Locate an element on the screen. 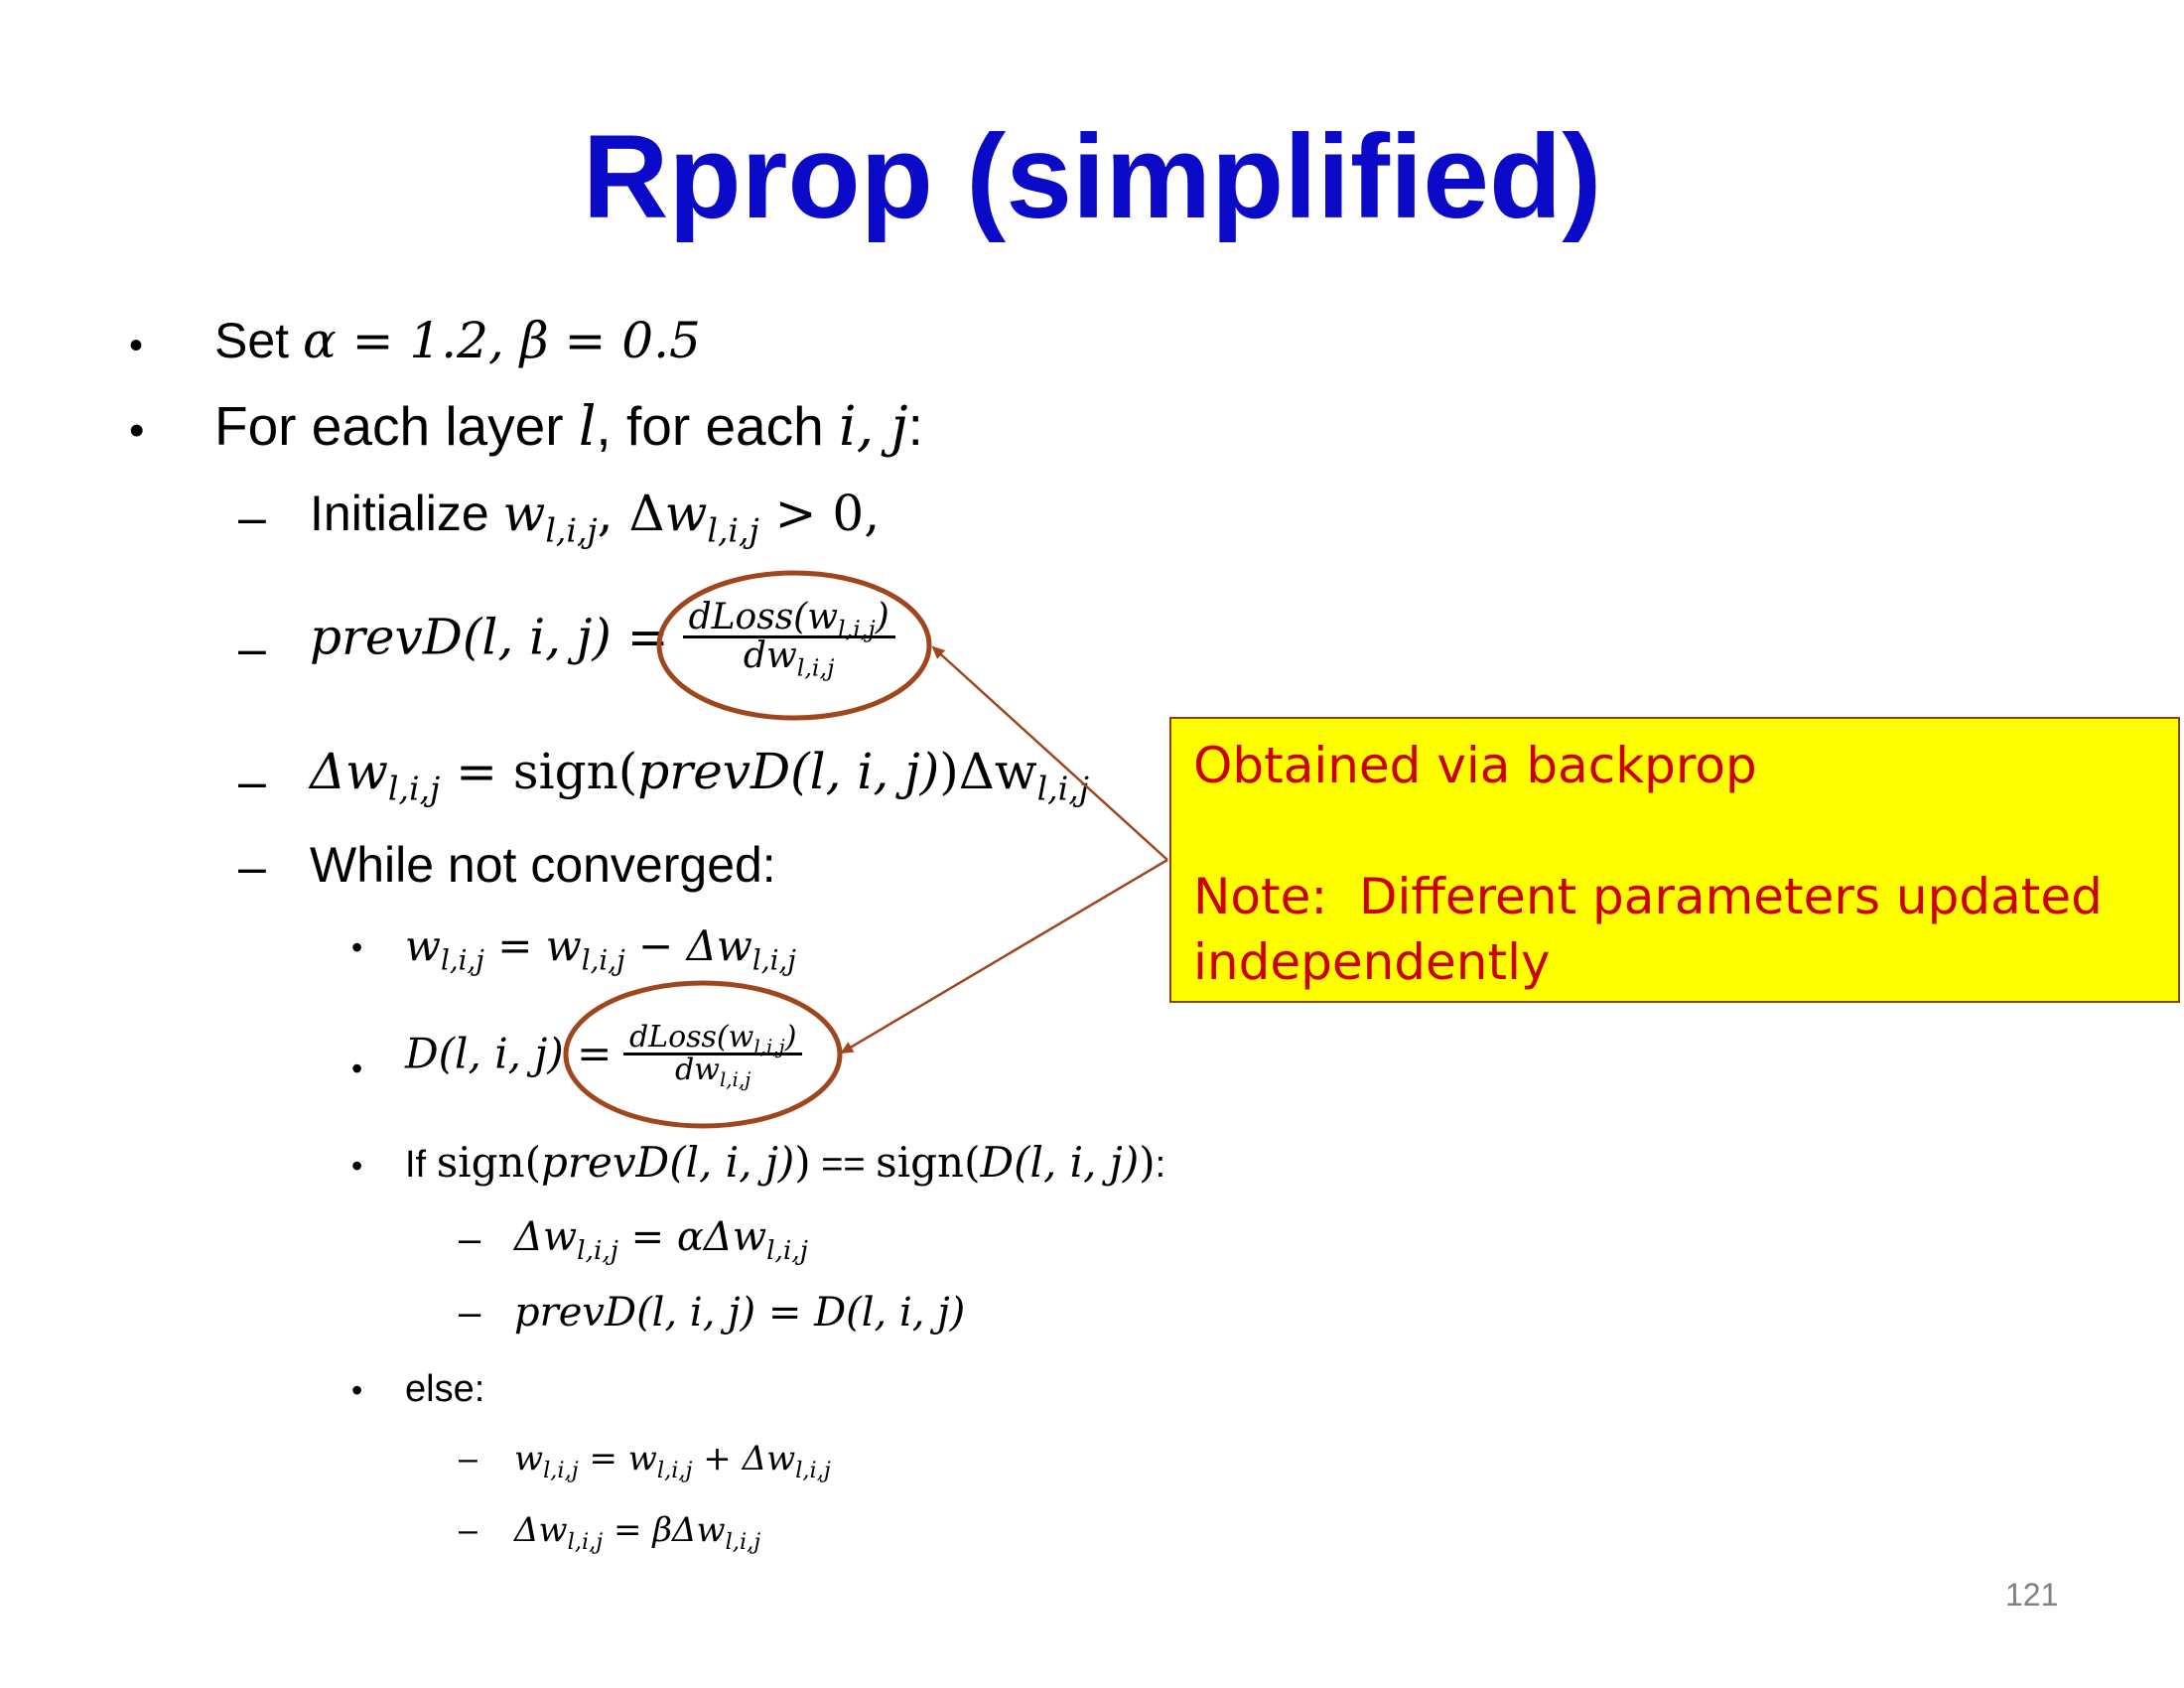  line-revert-weight: wl,i,j = wl,i,j + Δwl,i,j is located at coordinates (672, 1460).